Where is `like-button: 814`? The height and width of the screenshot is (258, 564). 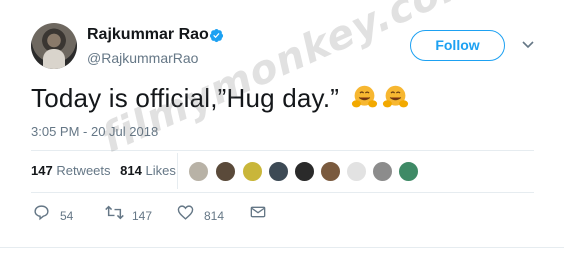 like-button: 814 is located at coordinates (207, 214).